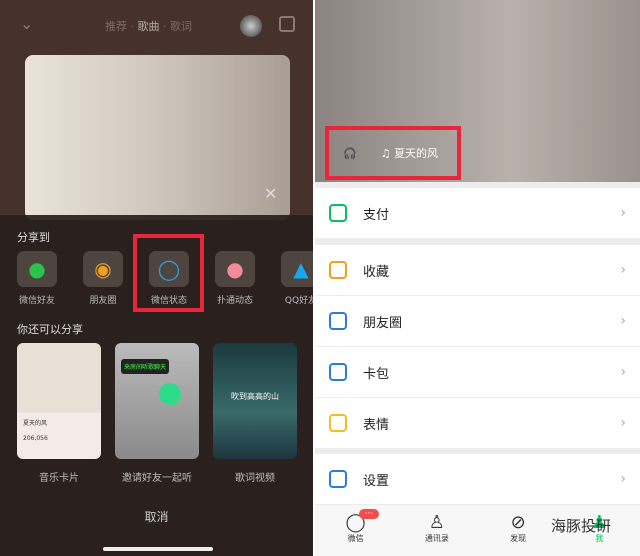 The height and width of the screenshot is (556, 640). I want to click on cancel-button: 取消, so click(156, 516).